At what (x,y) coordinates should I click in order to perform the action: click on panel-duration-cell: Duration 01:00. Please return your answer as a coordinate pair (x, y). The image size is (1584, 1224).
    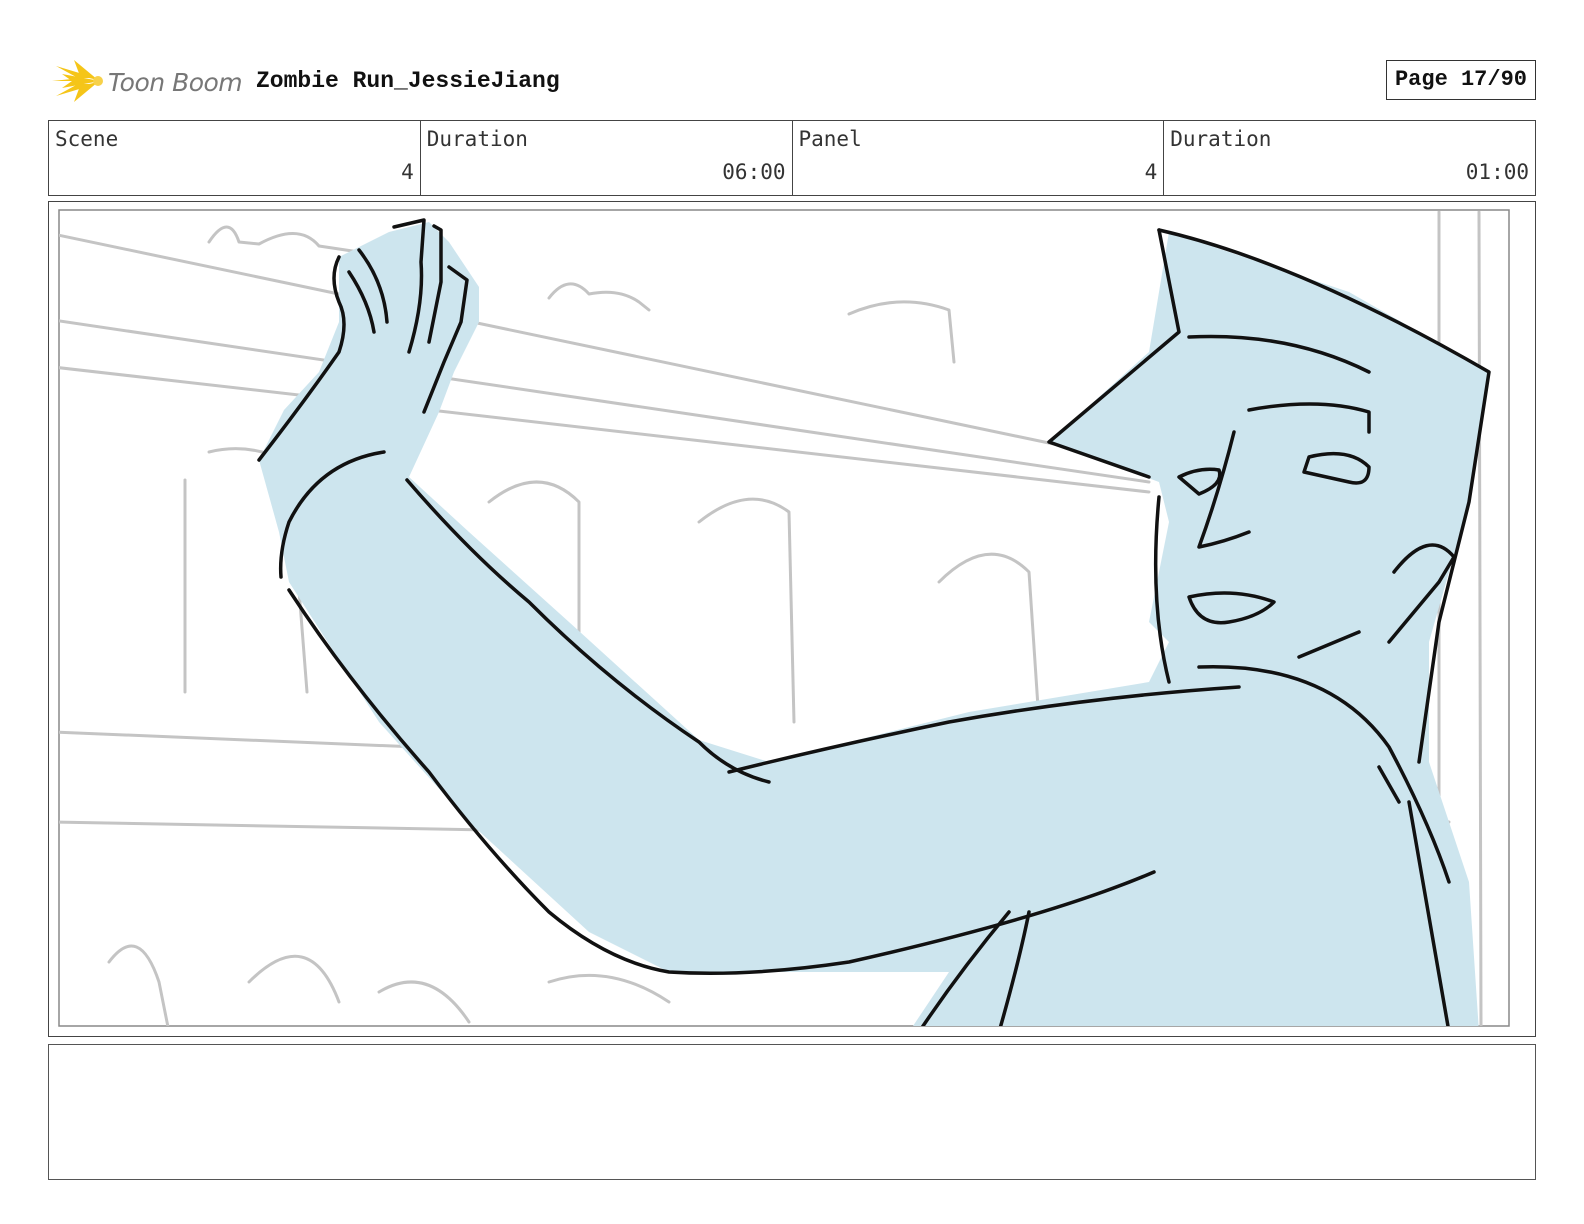
    Looking at the image, I should click on (1349, 158).